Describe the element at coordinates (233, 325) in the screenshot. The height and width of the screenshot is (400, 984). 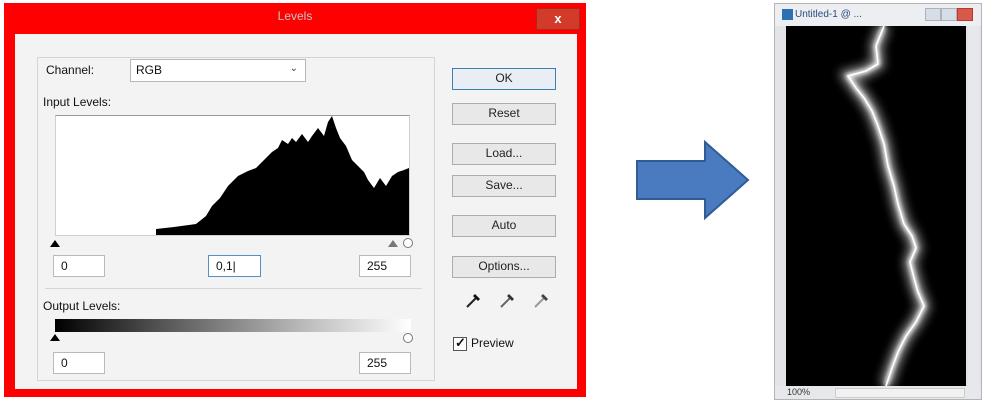
I see `output-gradient-bar` at that location.